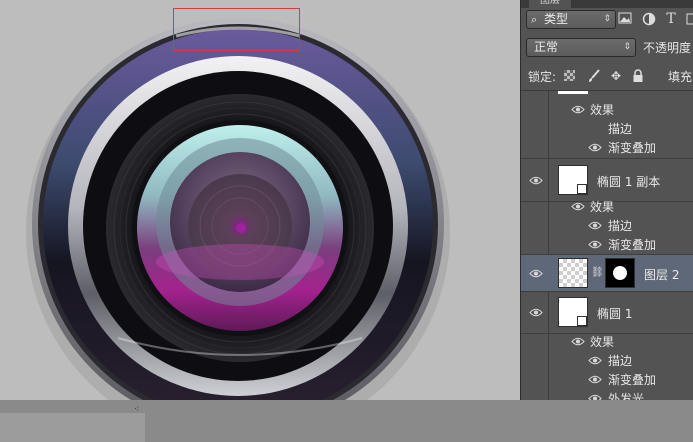  What do you see at coordinates (573, 92) in the screenshot?
I see `layer-thumbnail-partial` at bounding box center [573, 92].